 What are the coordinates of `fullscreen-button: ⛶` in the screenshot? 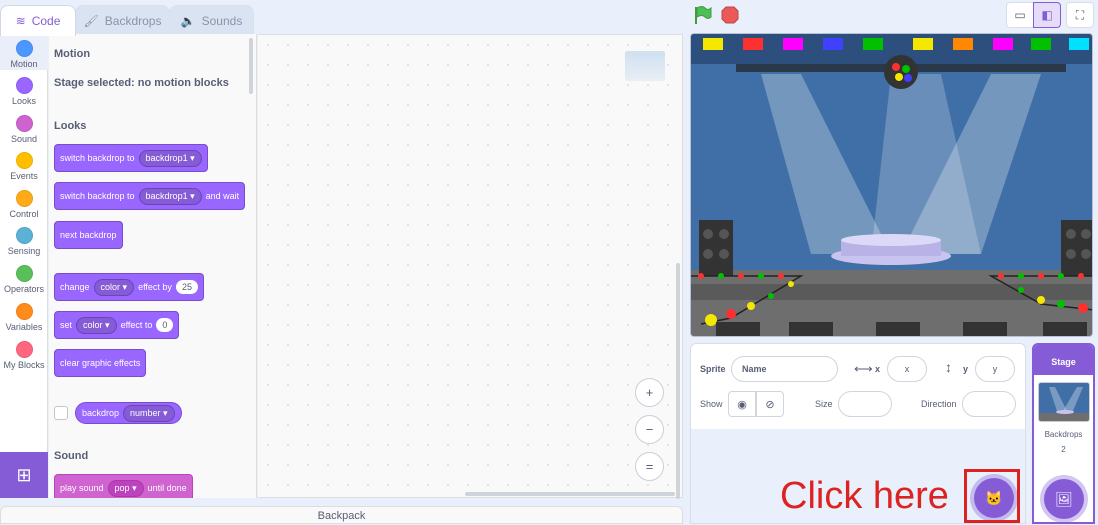 It's located at (1080, 15).